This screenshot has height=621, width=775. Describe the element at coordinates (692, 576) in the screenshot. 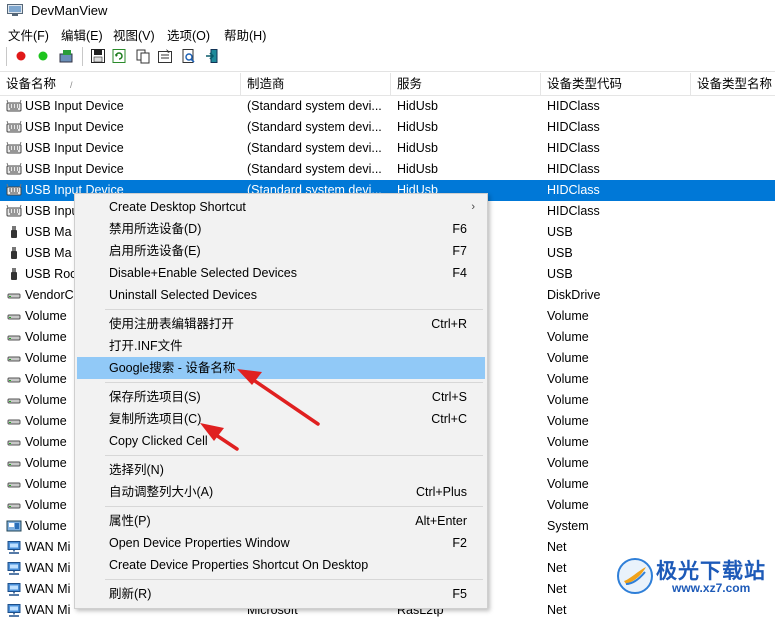

I see `watermark: 极光下载站 www.xz7.com` at that location.